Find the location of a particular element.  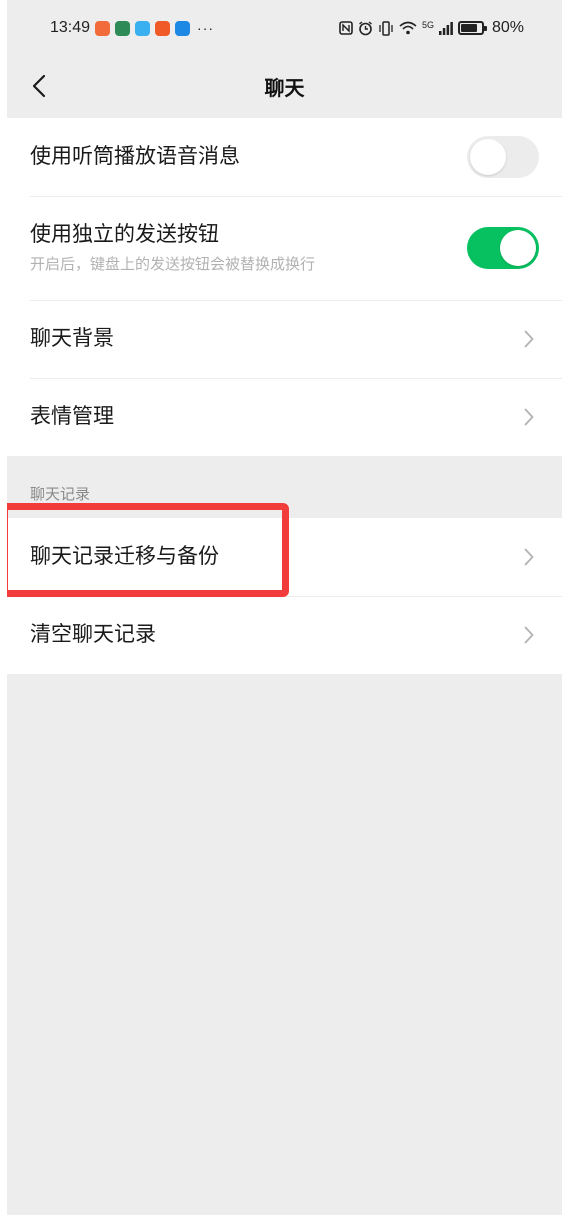

status-right: 5G 80% is located at coordinates (431, 28).